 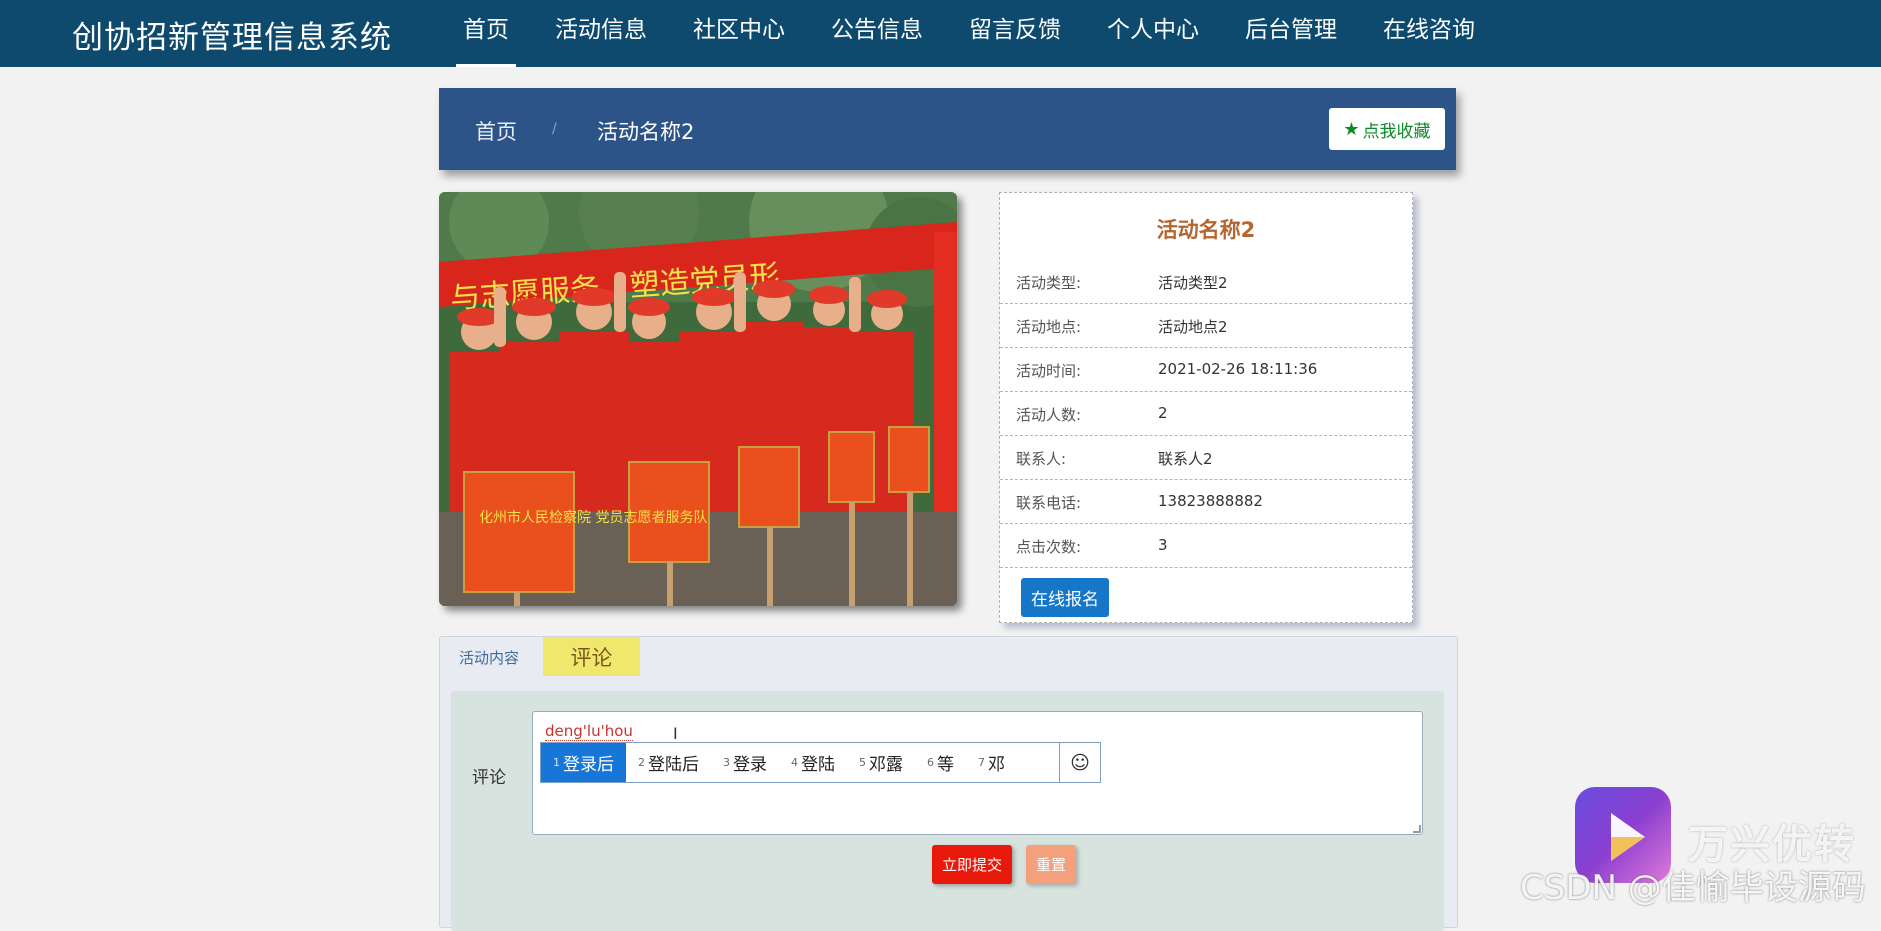 I want to click on info-row-location: 活动地点: 活动地点2, so click(x=1206, y=325).